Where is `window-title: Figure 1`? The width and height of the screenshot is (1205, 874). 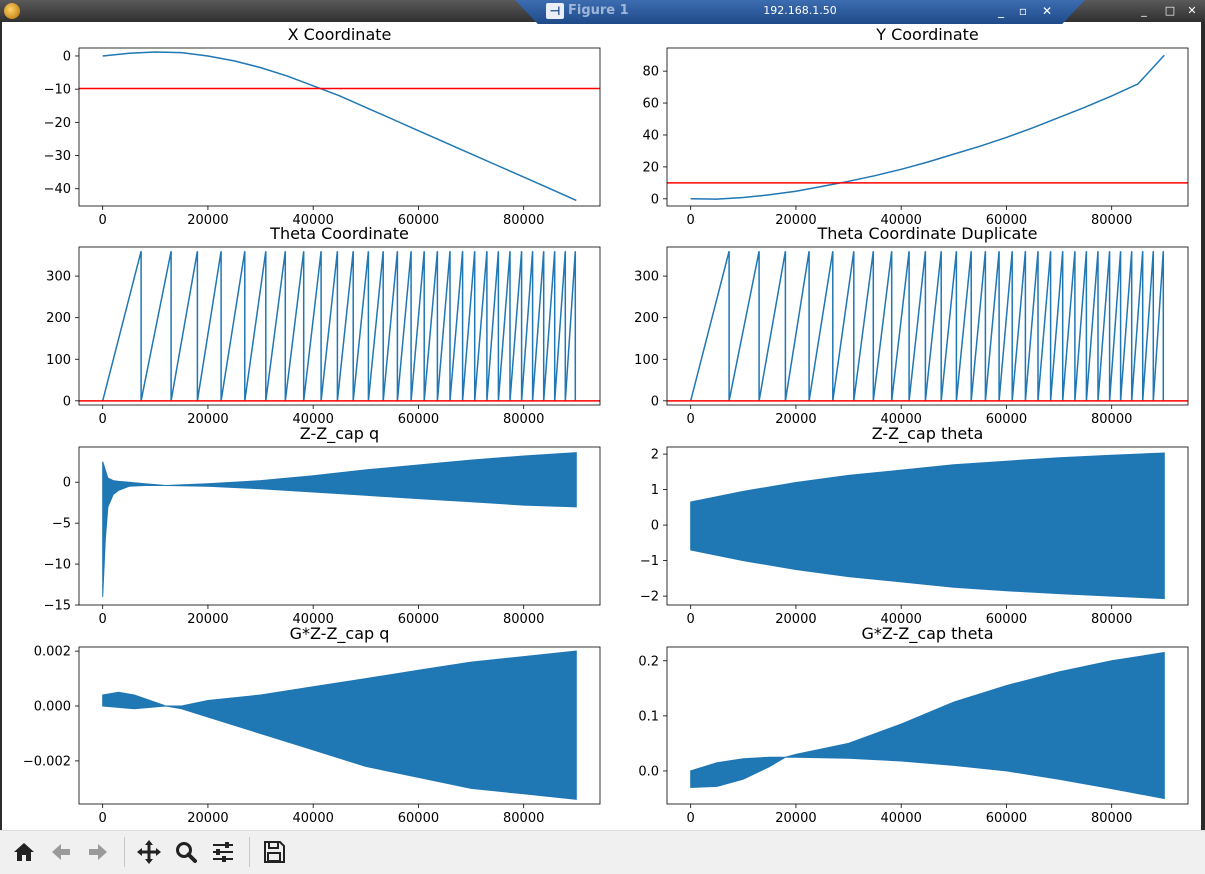 window-title: Figure 1 is located at coordinates (598, 10).